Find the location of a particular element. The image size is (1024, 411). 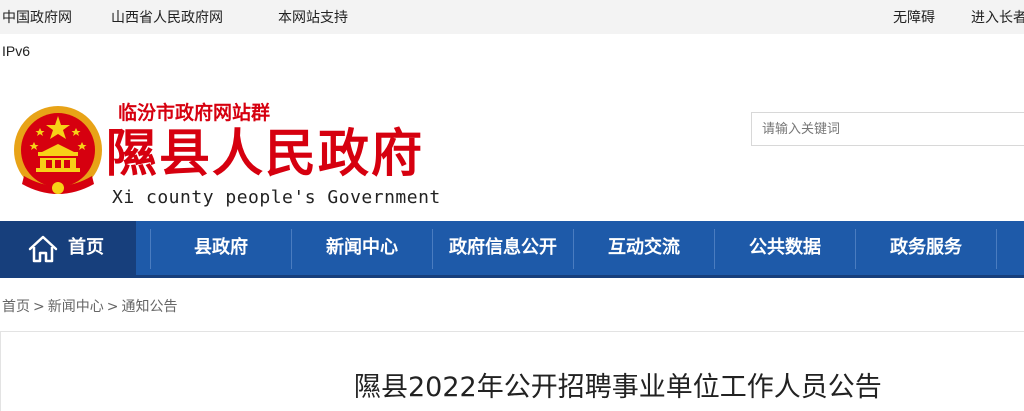

breadcrumb: 首页 > 新闻中心 > 通知公告 is located at coordinates (89, 306).